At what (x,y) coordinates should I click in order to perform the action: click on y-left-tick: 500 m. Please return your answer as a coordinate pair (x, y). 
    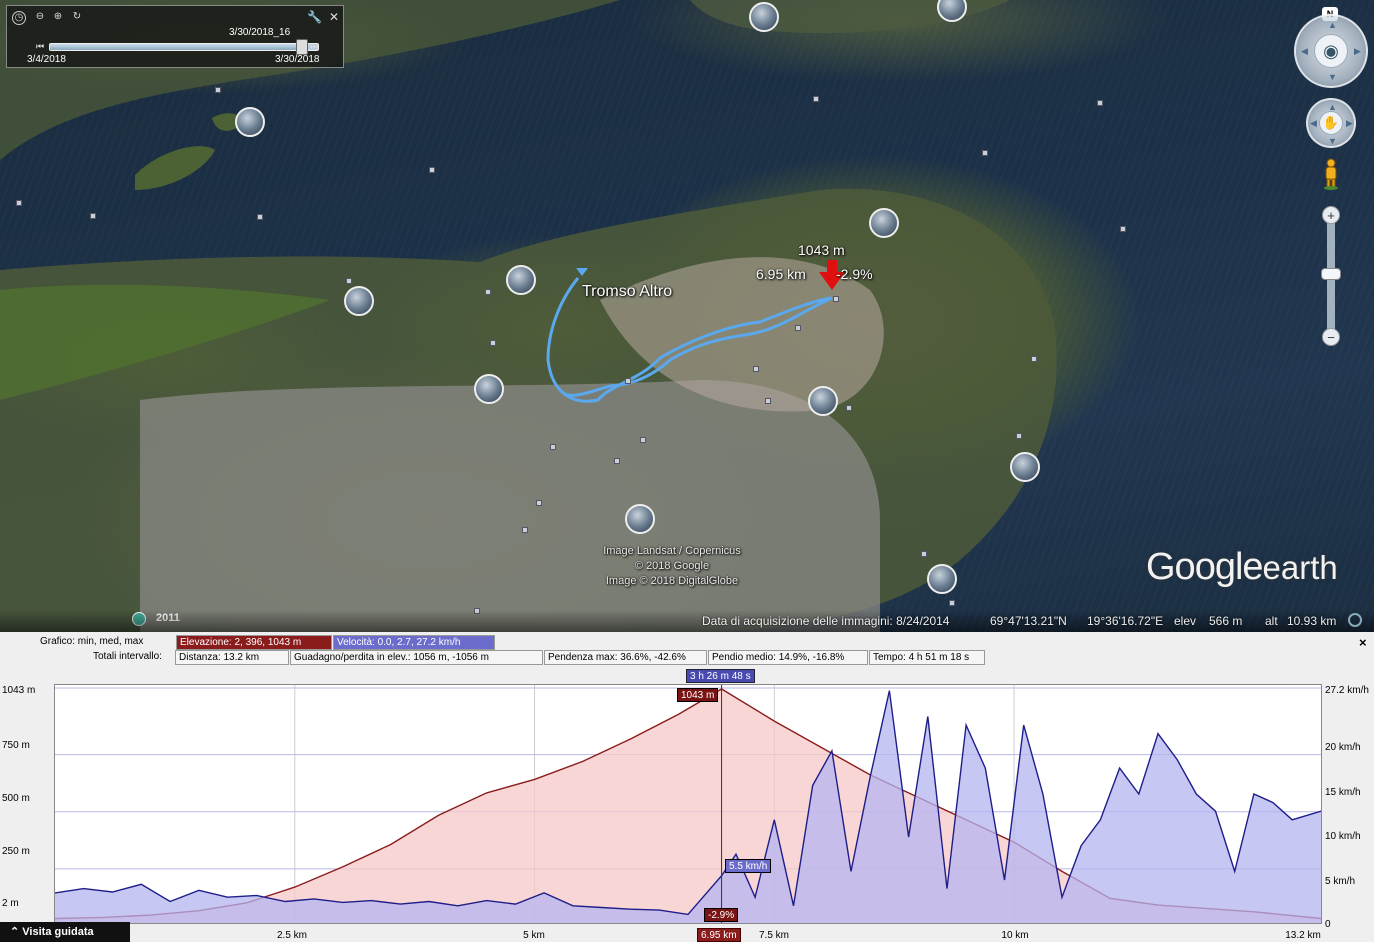
    Looking at the image, I should click on (16, 798).